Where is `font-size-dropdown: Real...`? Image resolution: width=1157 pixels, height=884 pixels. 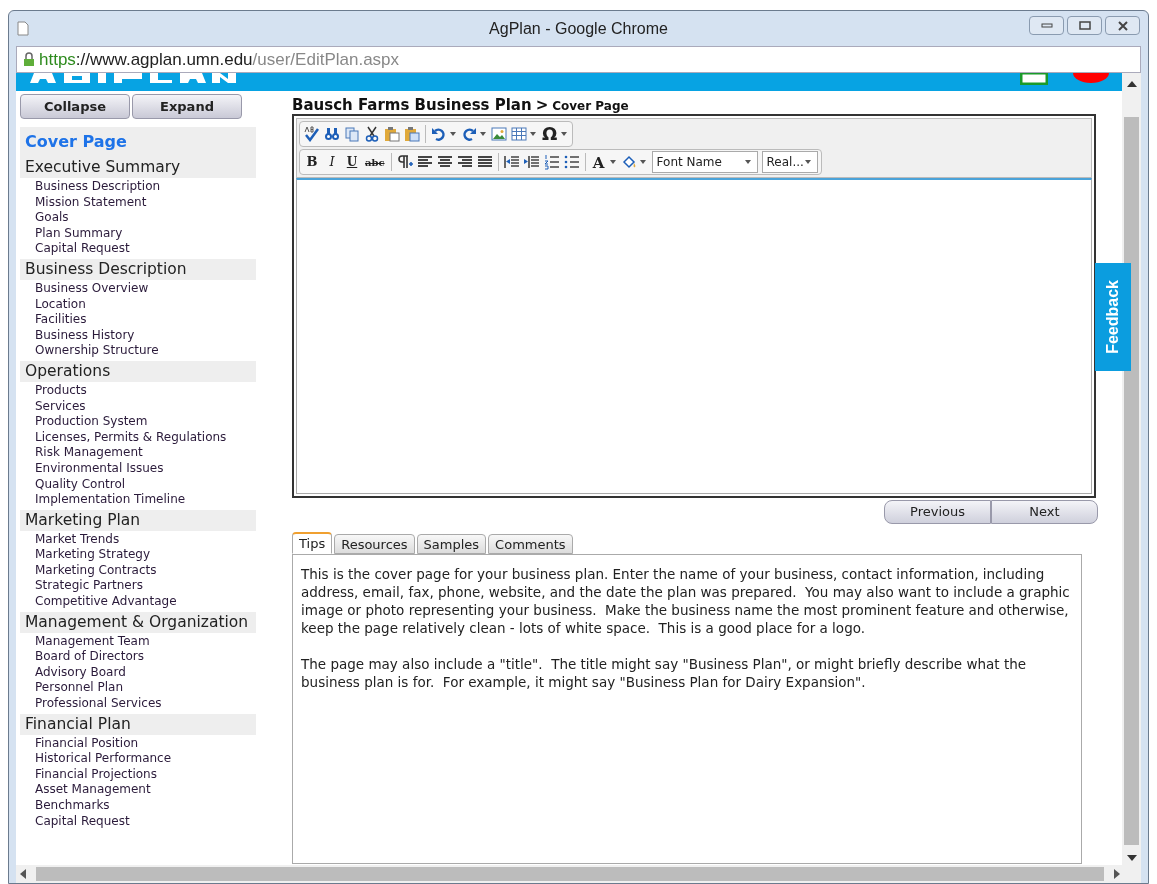
font-size-dropdown: Real... is located at coordinates (789, 162).